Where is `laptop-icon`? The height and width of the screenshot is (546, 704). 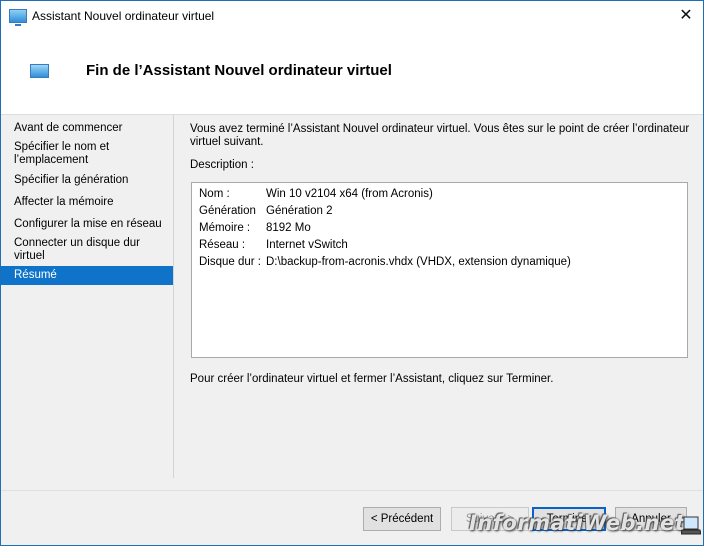 laptop-icon is located at coordinates (691, 525).